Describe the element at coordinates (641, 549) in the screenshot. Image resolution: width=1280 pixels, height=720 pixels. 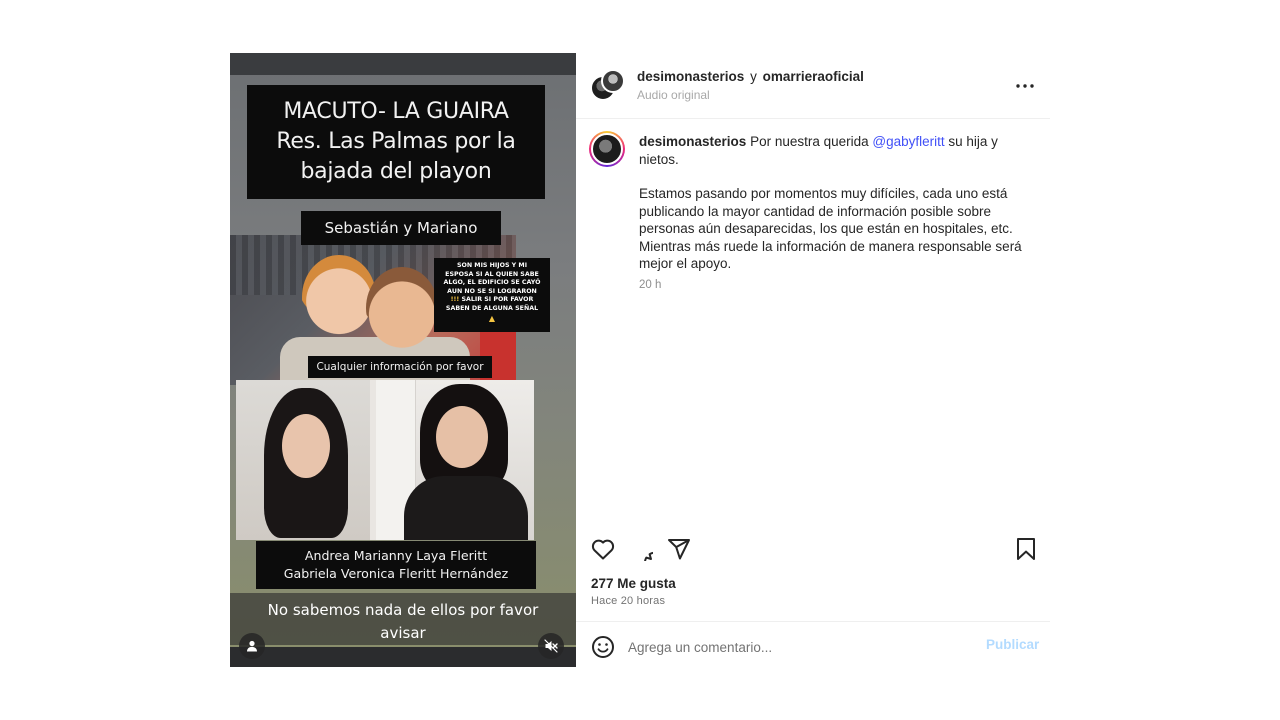
I see `comment-button` at that location.